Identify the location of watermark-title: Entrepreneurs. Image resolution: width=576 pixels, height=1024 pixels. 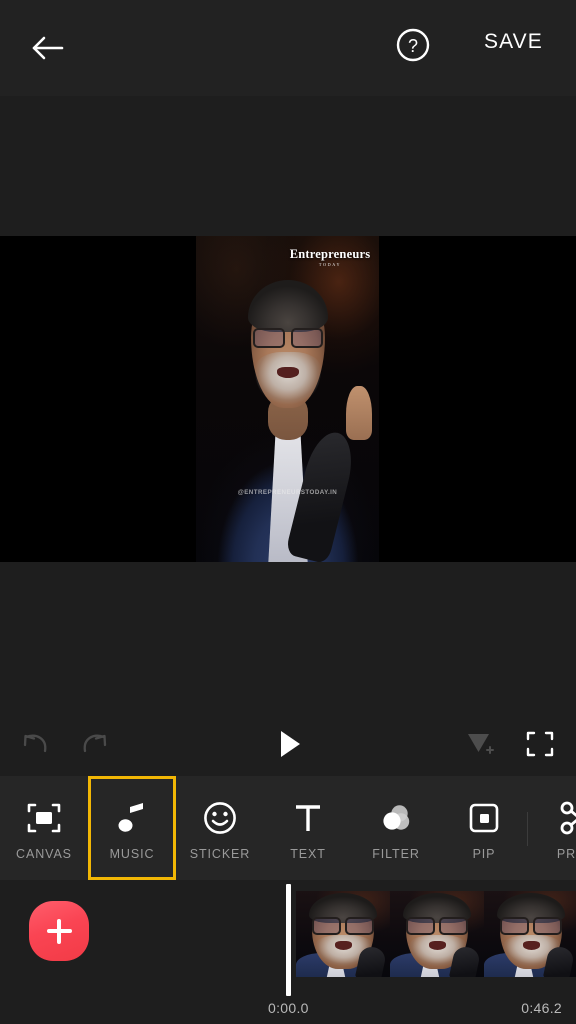
(330, 254).